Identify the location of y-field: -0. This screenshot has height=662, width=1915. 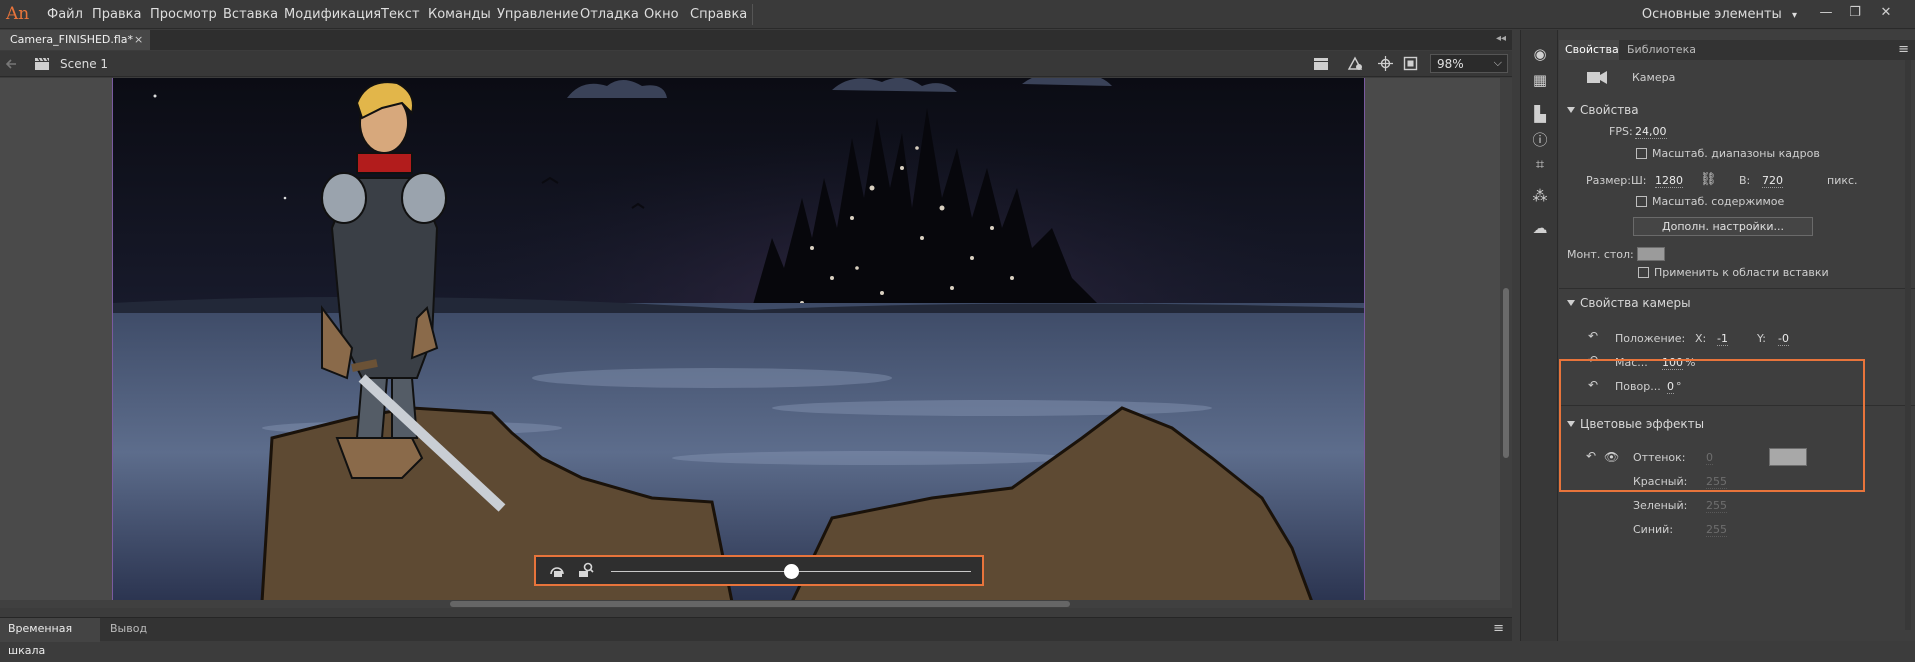
(1783, 339).